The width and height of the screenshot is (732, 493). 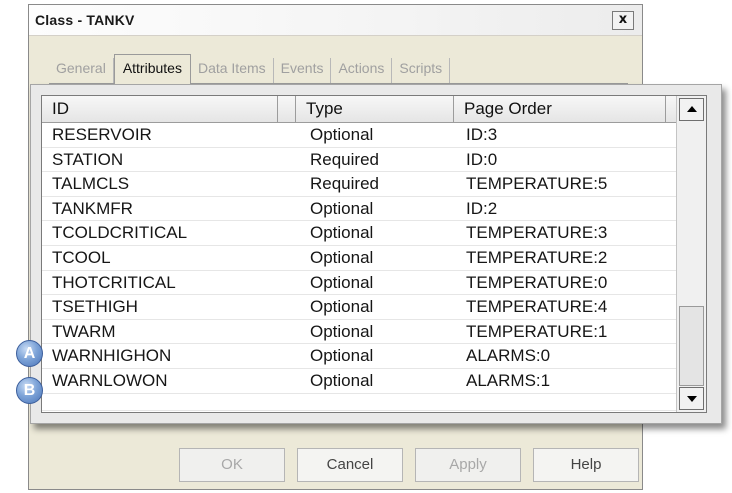 What do you see at coordinates (303, 70) in the screenshot?
I see `tab-events: Events` at bounding box center [303, 70].